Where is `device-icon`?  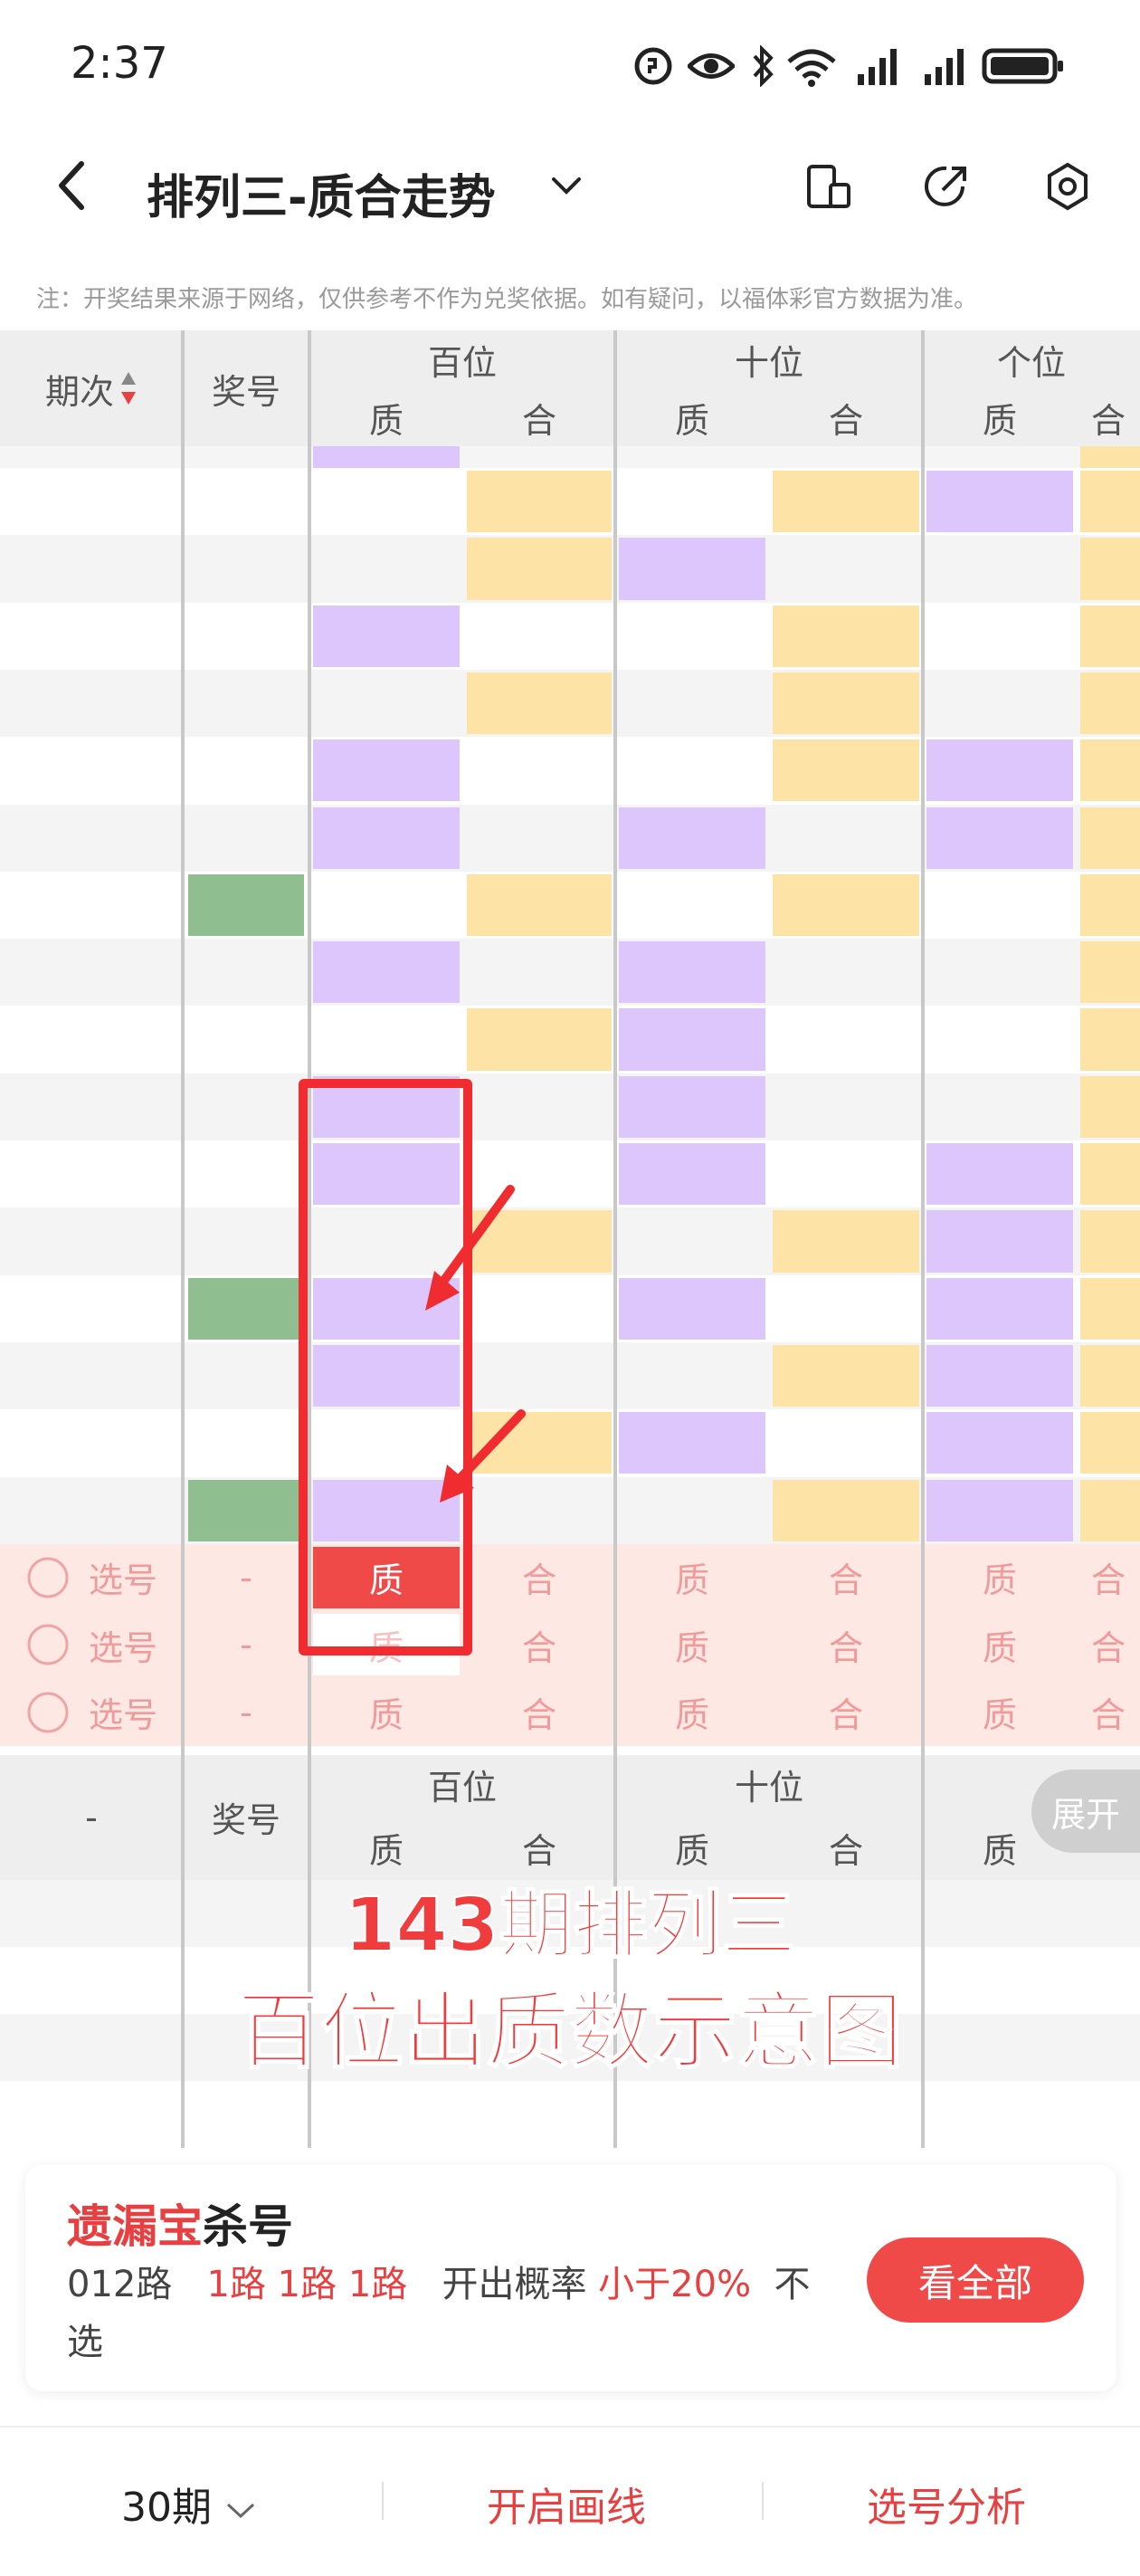 device-icon is located at coordinates (829, 186).